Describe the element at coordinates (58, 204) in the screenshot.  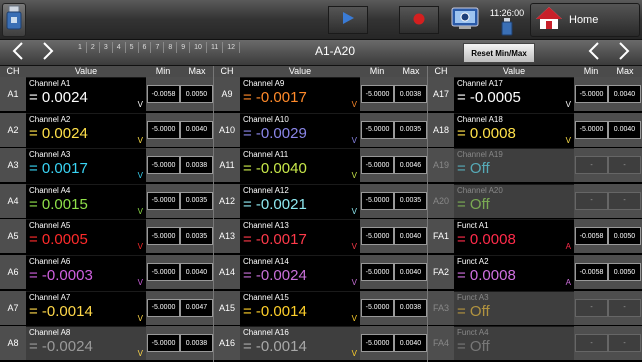
I see `channel-reading: = 0.0015` at that location.